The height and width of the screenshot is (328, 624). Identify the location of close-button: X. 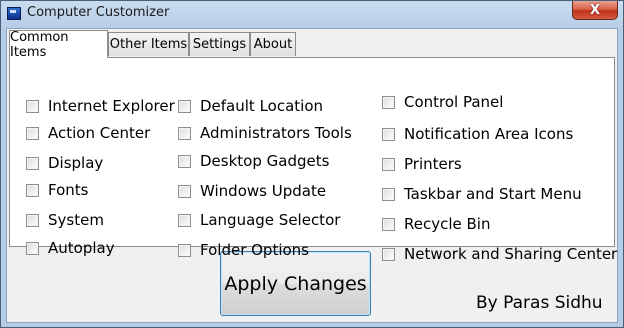
(595, 10).